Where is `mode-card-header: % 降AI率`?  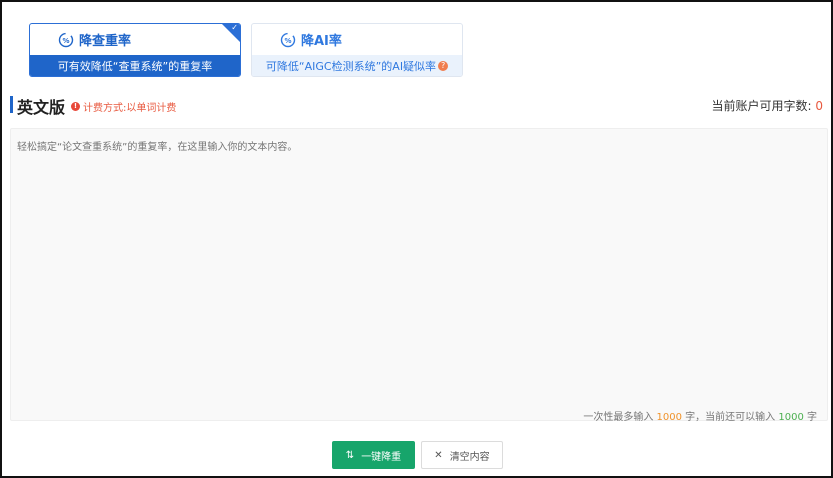 mode-card-header: % 降AI率 is located at coordinates (357, 39).